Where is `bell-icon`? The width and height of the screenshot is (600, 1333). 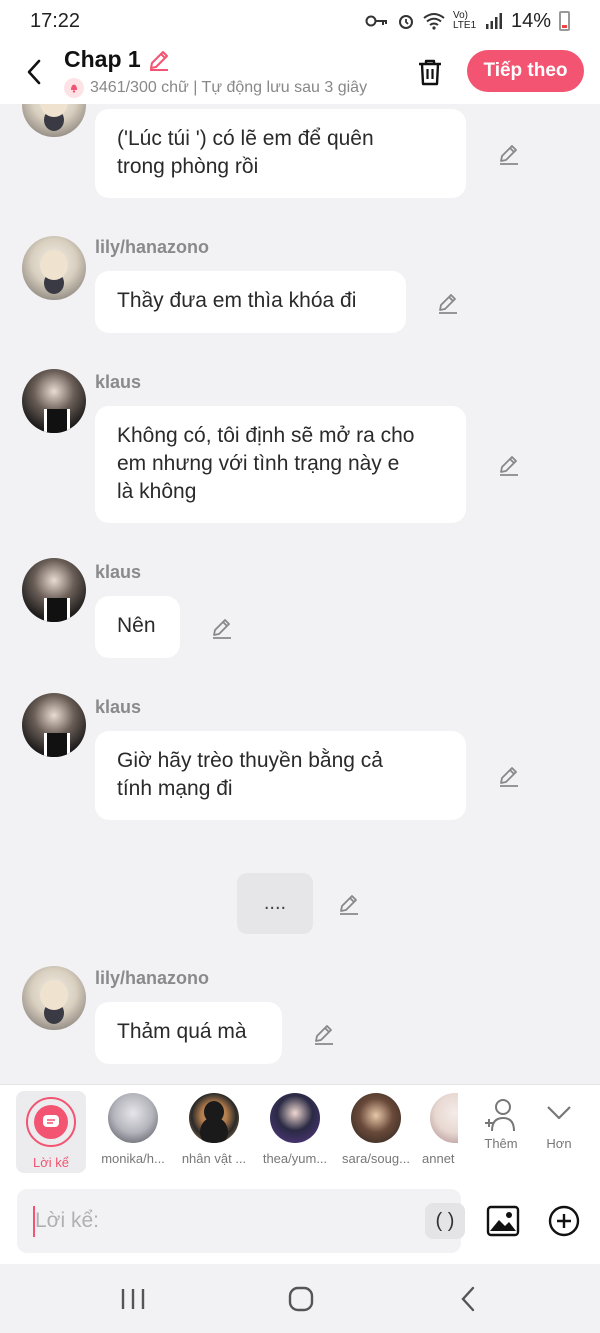 bell-icon is located at coordinates (74, 88).